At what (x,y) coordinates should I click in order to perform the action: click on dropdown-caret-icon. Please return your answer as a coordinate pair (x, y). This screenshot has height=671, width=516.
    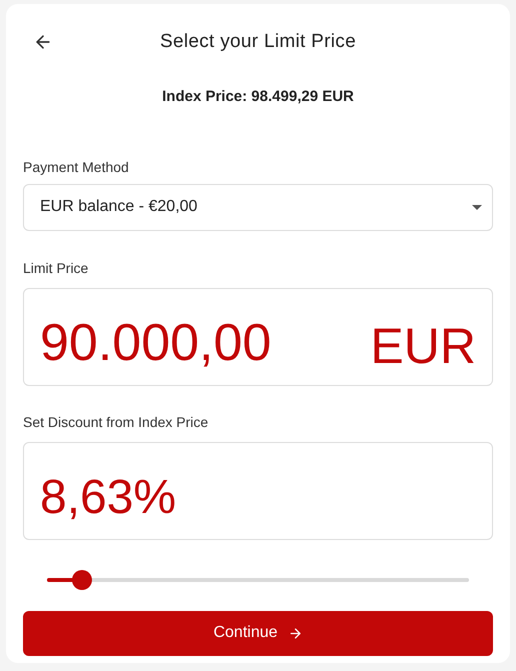
    Looking at the image, I should click on (477, 207).